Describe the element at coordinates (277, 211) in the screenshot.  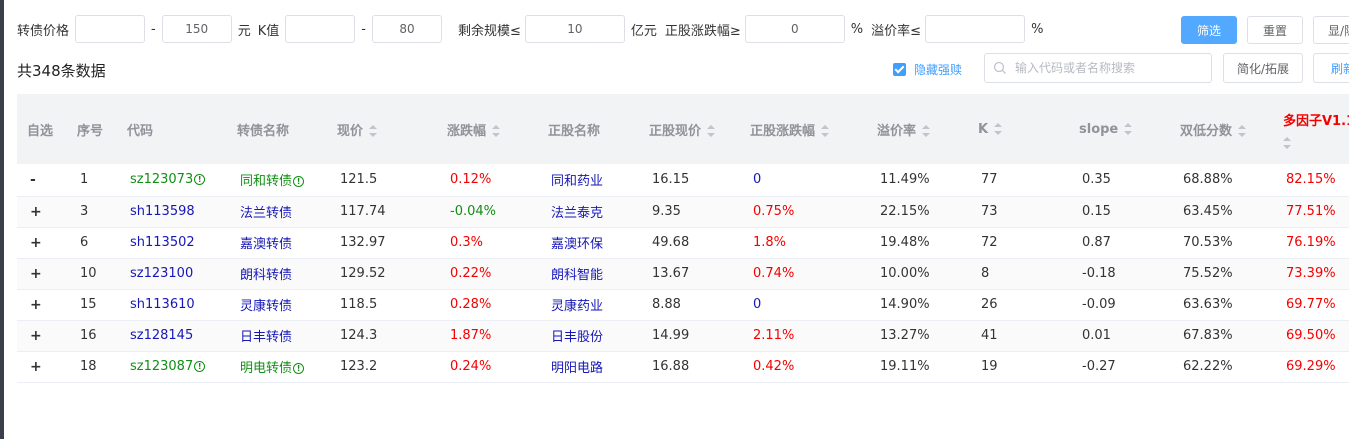
I see `cell-bond-name: 法兰转债` at that location.